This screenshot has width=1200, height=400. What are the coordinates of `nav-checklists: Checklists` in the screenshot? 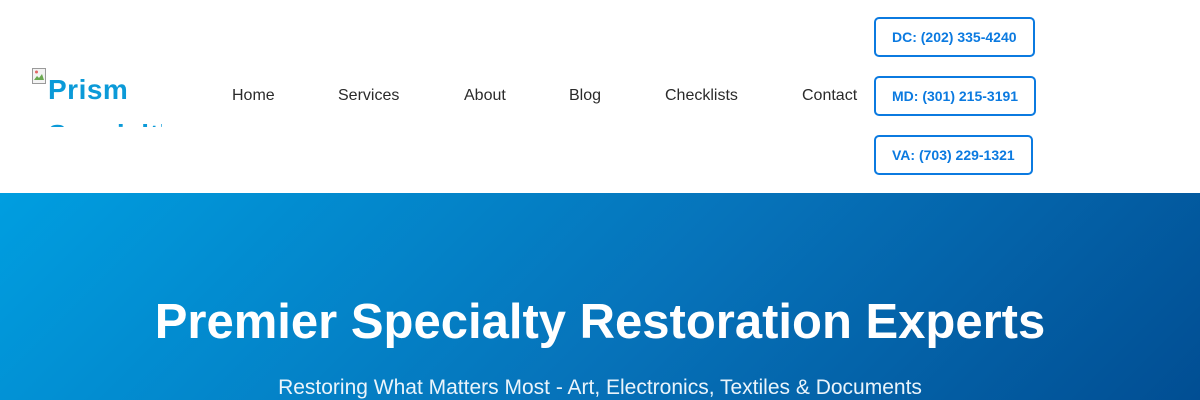 It's located at (701, 96).